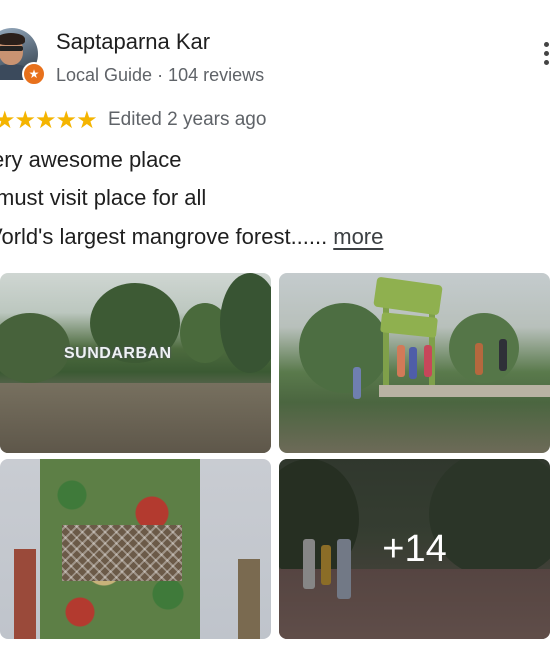  What do you see at coordinates (49, 120) in the screenshot?
I see `rating-stars: ★★★★★` at bounding box center [49, 120].